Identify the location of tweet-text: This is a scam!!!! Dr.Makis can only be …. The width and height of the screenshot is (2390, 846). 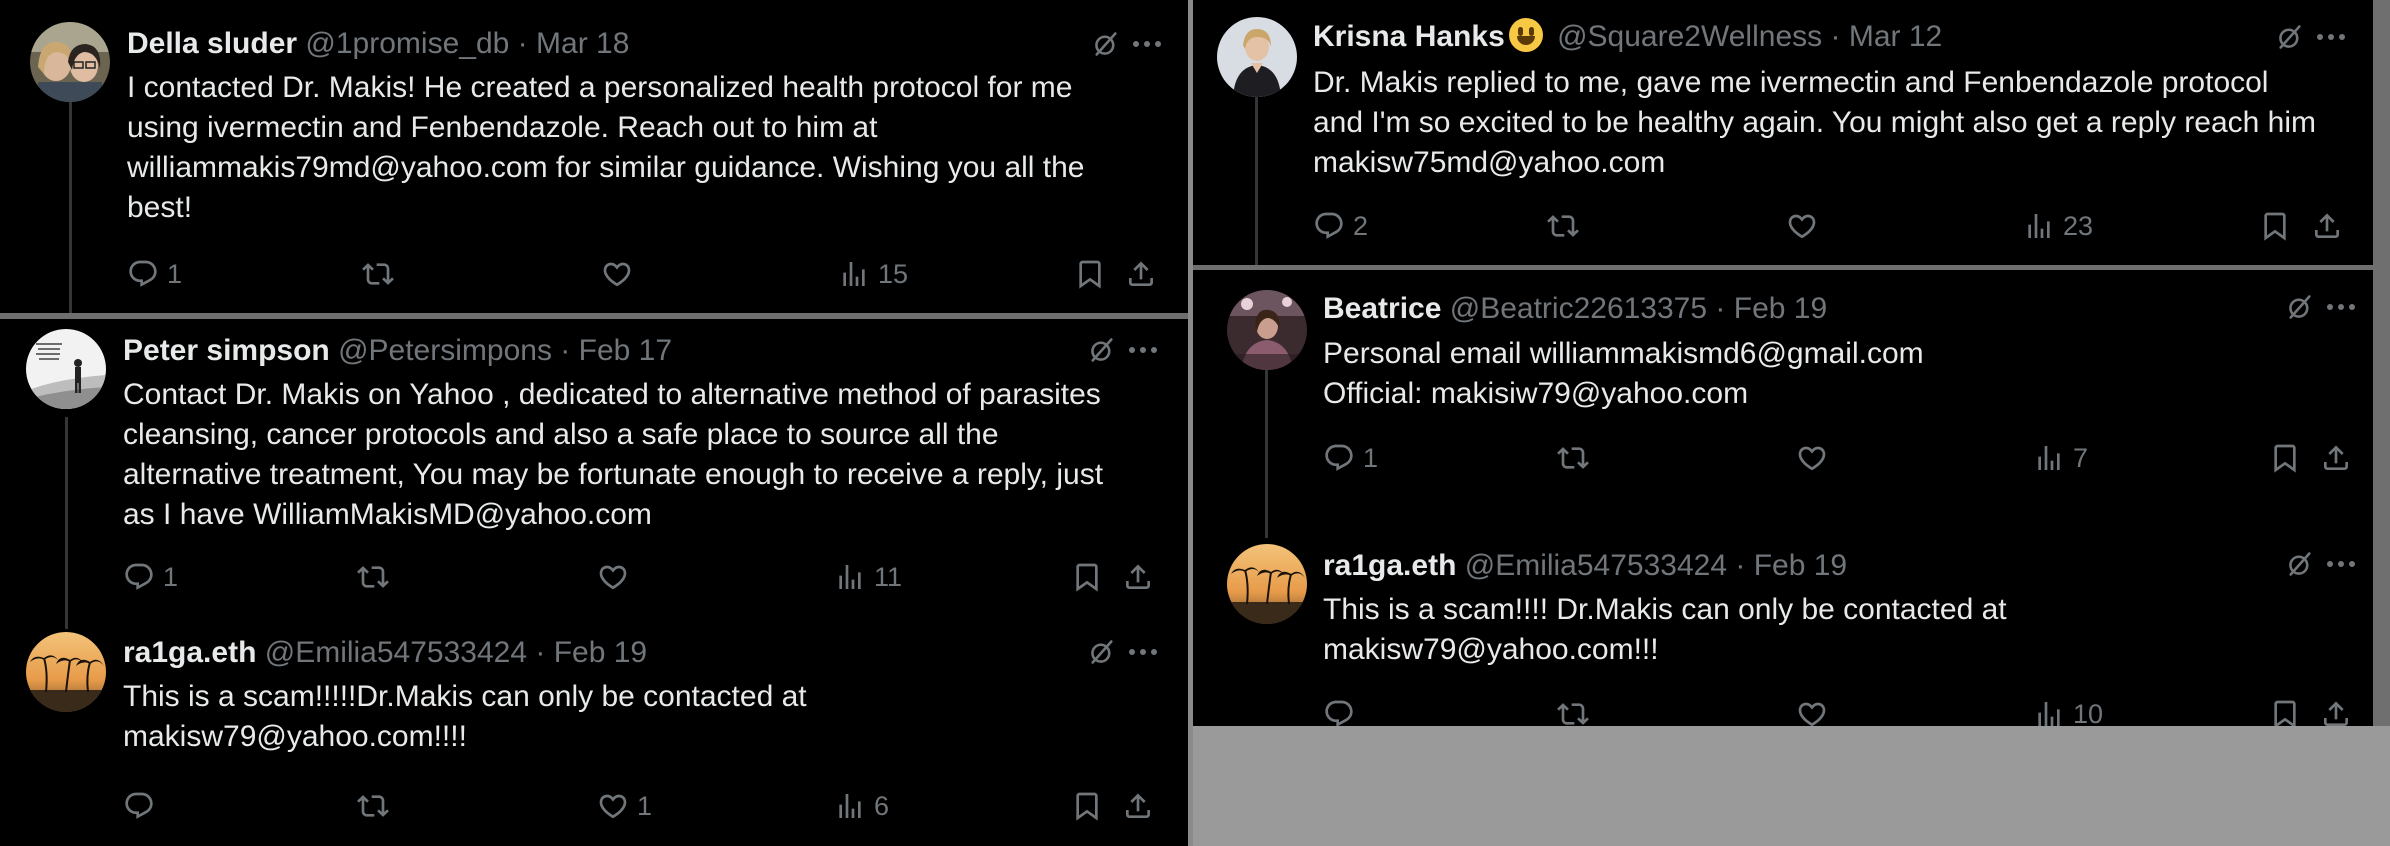
(1665, 629).